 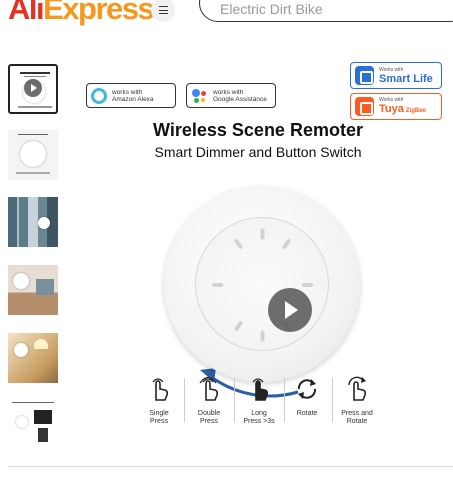 I want to click on alexa-badge-text: works with Amazon Alexa, so click(x=133, y=96).